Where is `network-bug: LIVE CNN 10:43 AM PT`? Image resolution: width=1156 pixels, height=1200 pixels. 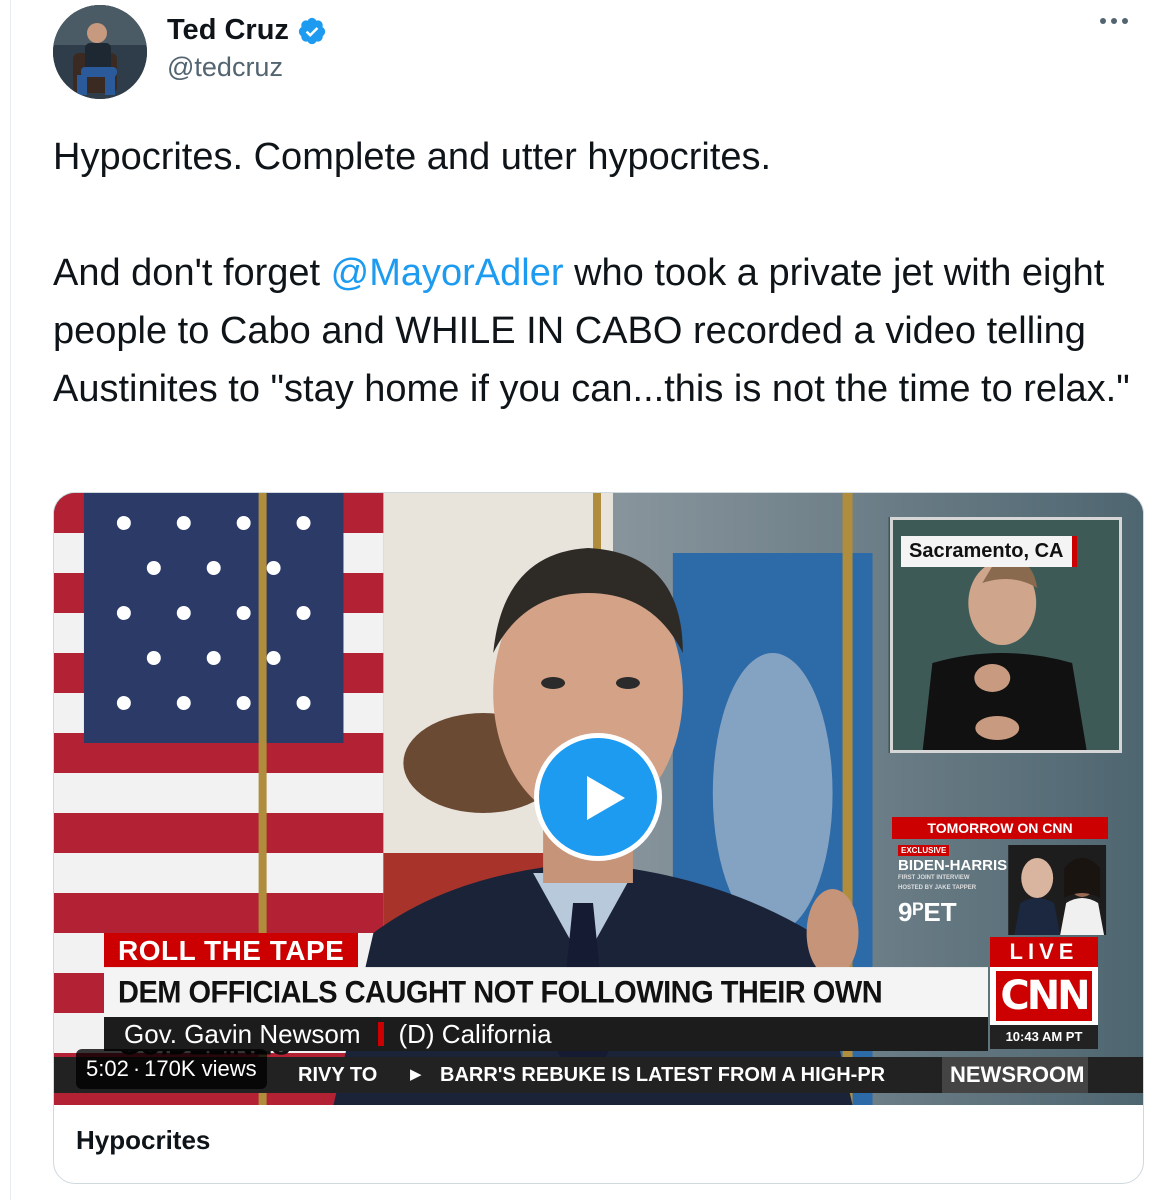
network-bug: LIVE CNN 10:43 AM PT is located at coordinates (1044, 993).